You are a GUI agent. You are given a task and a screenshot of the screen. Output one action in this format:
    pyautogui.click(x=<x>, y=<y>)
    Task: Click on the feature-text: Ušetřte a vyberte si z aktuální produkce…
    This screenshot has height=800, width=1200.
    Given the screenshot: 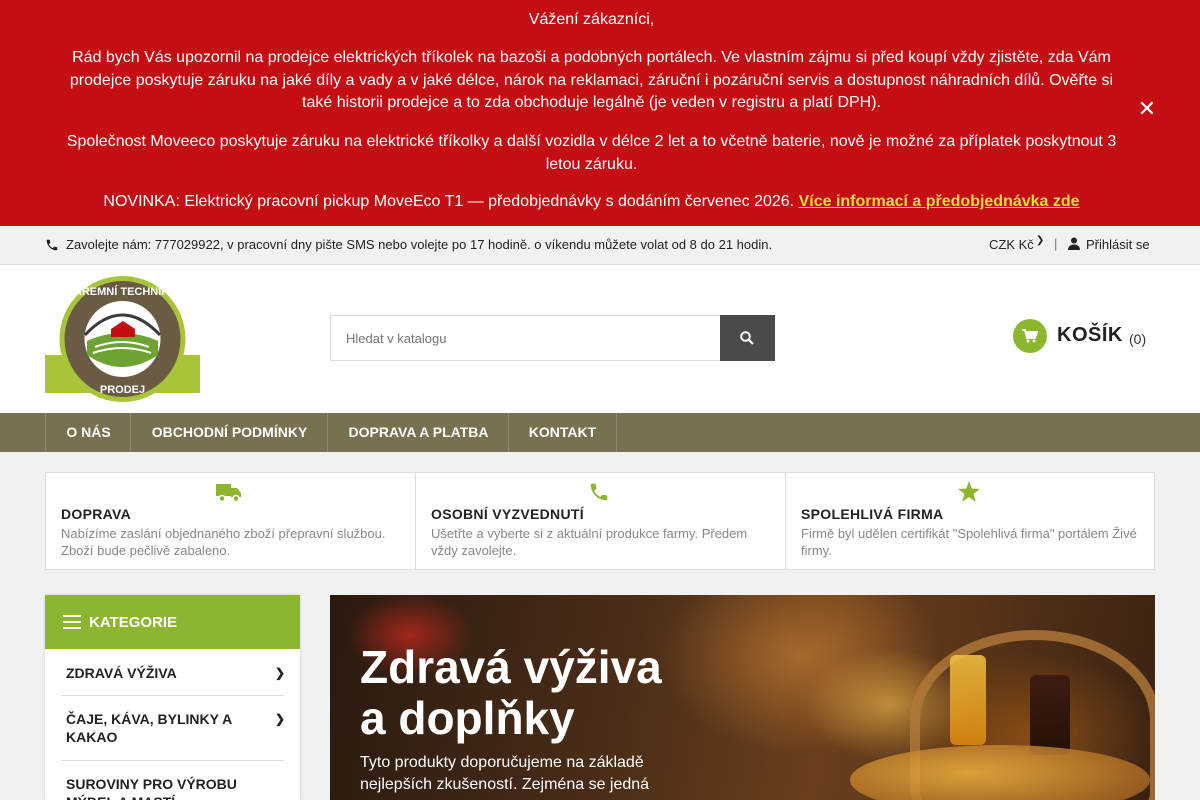 What is the action you would take?
    pyautogui.click(x=589, y=542)
    